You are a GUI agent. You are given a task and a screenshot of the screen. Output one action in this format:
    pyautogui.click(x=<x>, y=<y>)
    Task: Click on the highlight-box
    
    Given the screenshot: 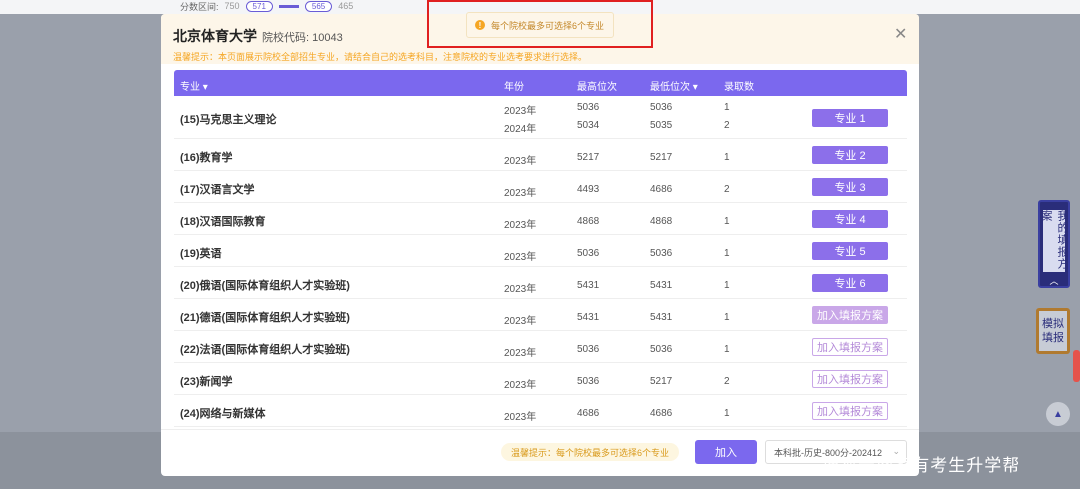 What is the action you would take?
    pyautogui.click(x=540, y=24)
    